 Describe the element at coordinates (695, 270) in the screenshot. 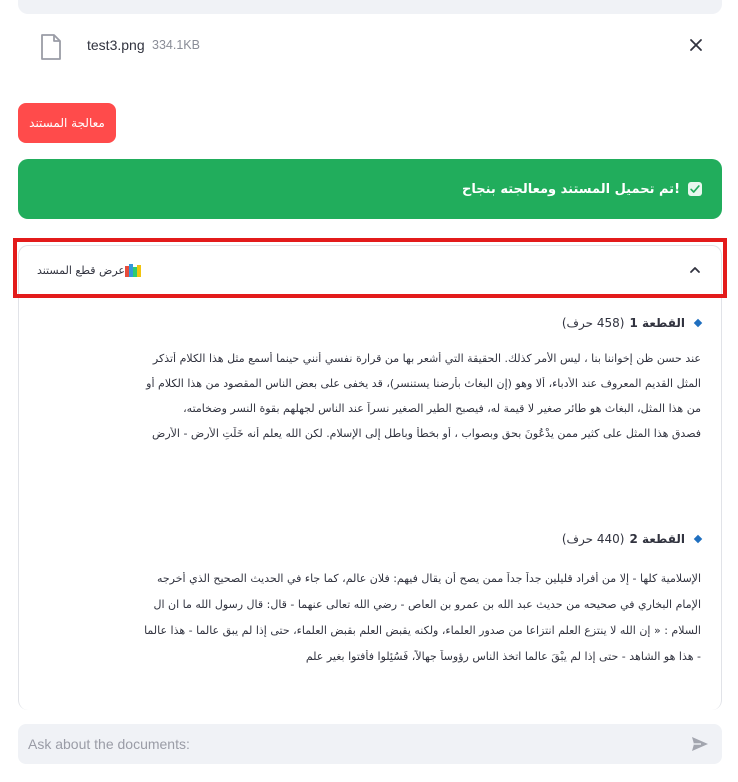

I see `chevron-up-icon` at that location.